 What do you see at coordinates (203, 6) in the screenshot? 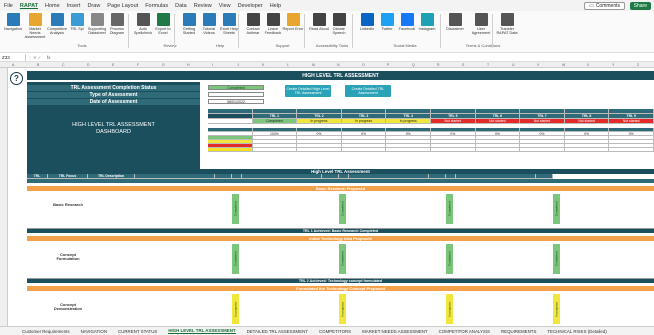
I see `menu-item-review: Review` at bounding box center [203, 6].